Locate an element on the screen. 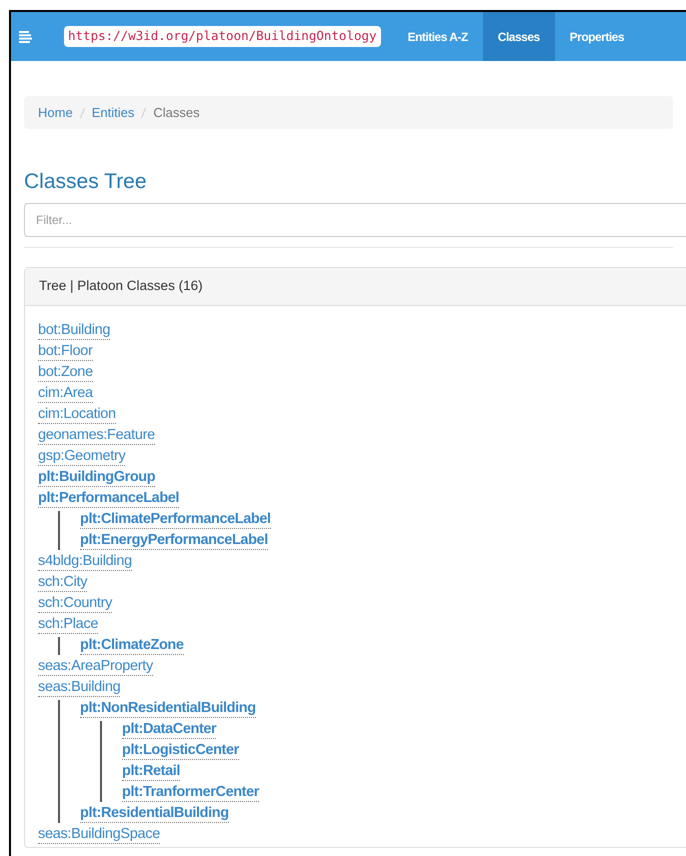  nav-link: Entities A-Z is located at coordinates (437, 36).